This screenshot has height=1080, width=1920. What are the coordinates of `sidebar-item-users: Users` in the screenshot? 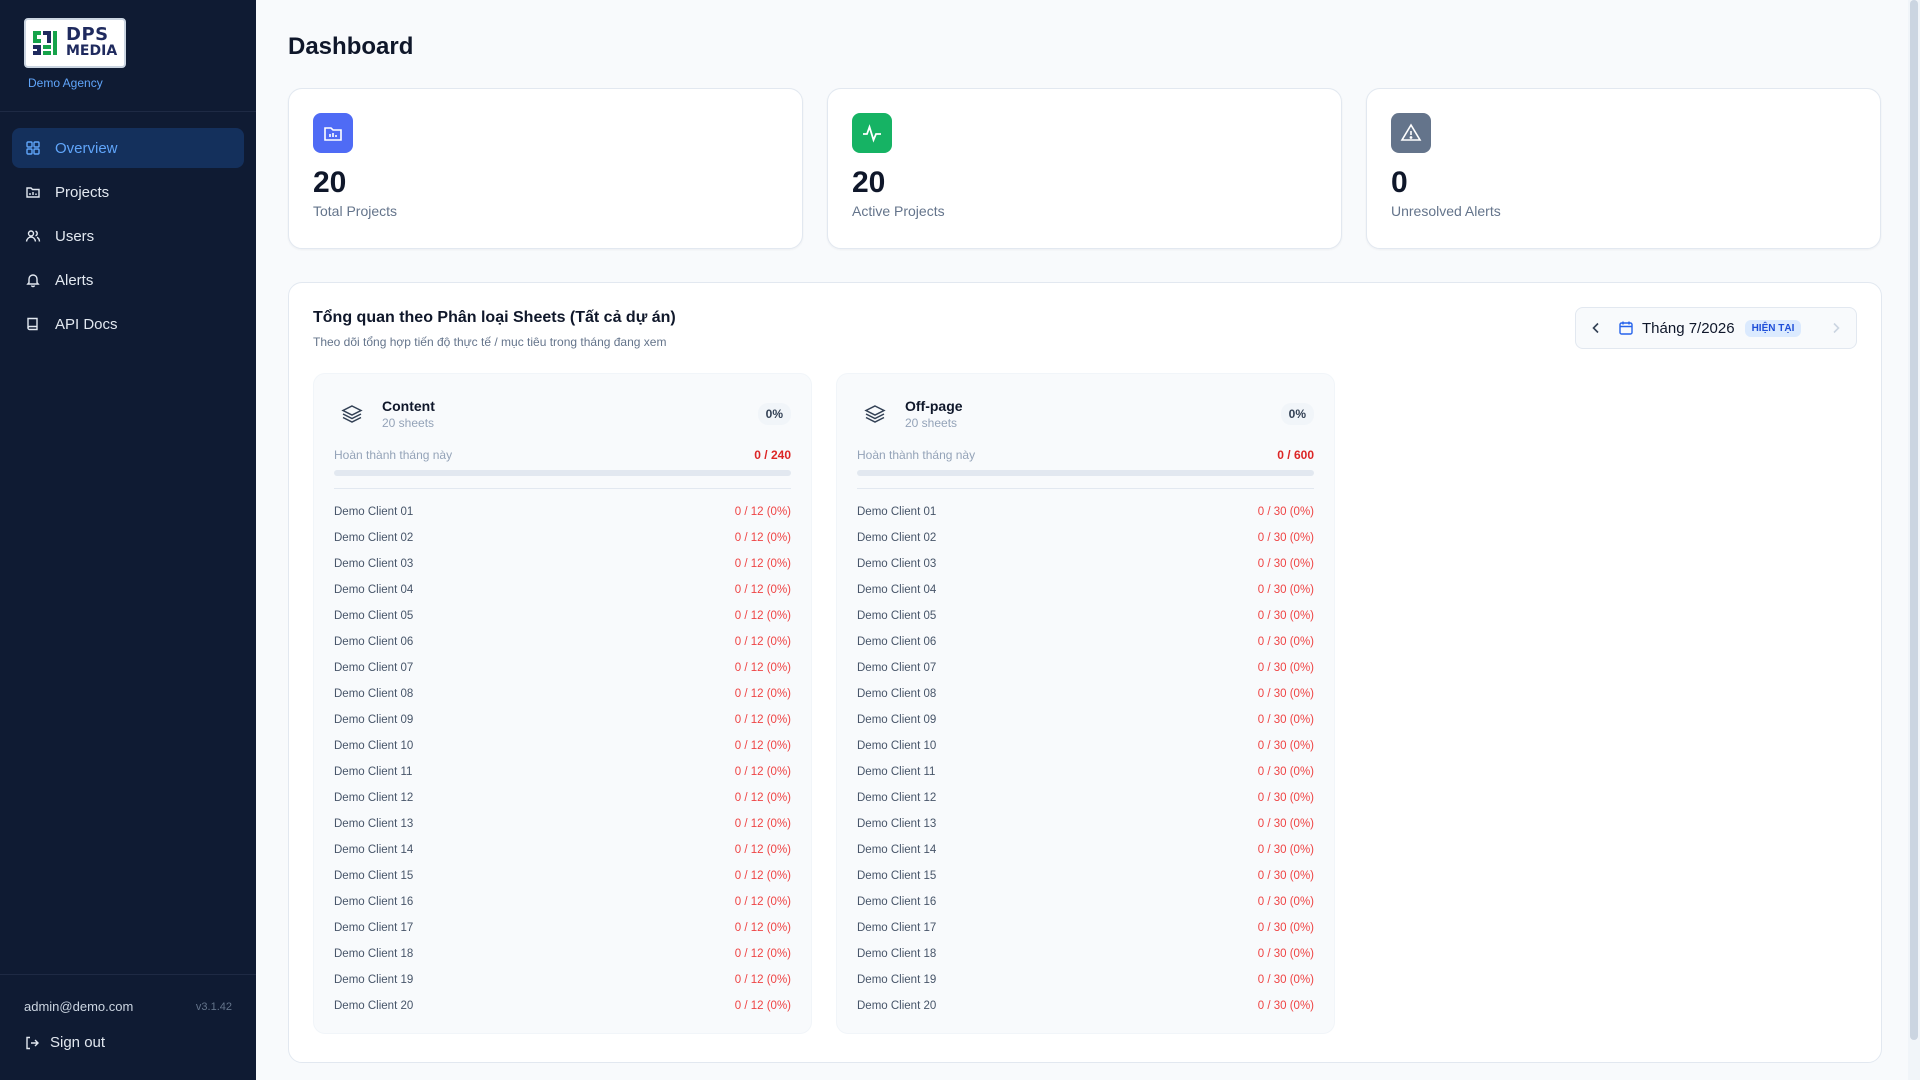 It's located at (128, 236).